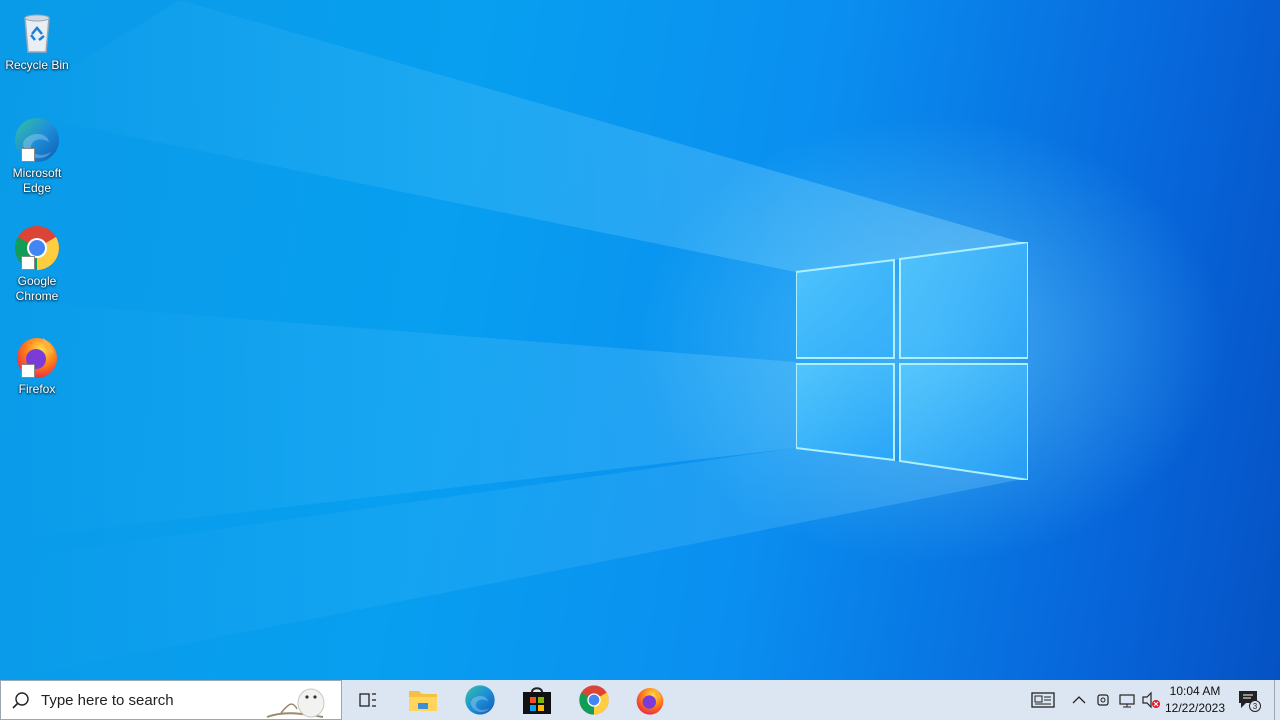 The height and width of the screenshot is (720, 1280). Describe the element at coordinates (37, 288) in the screenshot. I see `desktop-icon-label: Google Chrome` at that location.